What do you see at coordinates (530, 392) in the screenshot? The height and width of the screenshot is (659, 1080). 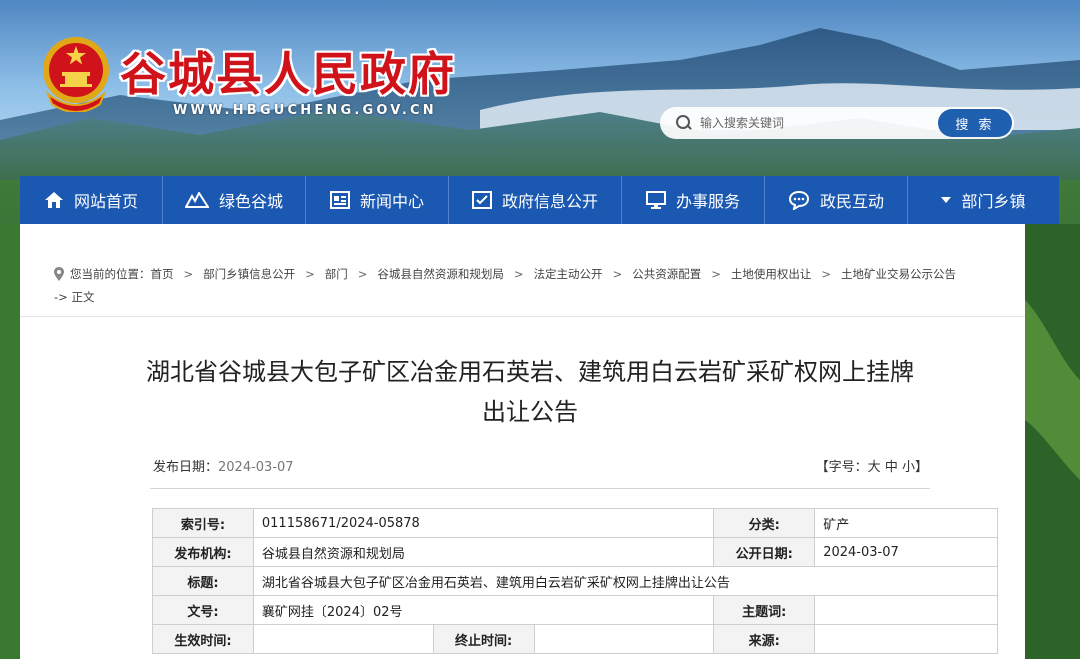 I see `article-title: 湖北省谷城县大包子矿区冶金用石英岩、建筑用白云岩矿采矿权网上挂牌出让公告` at bounding box center [530, 392].